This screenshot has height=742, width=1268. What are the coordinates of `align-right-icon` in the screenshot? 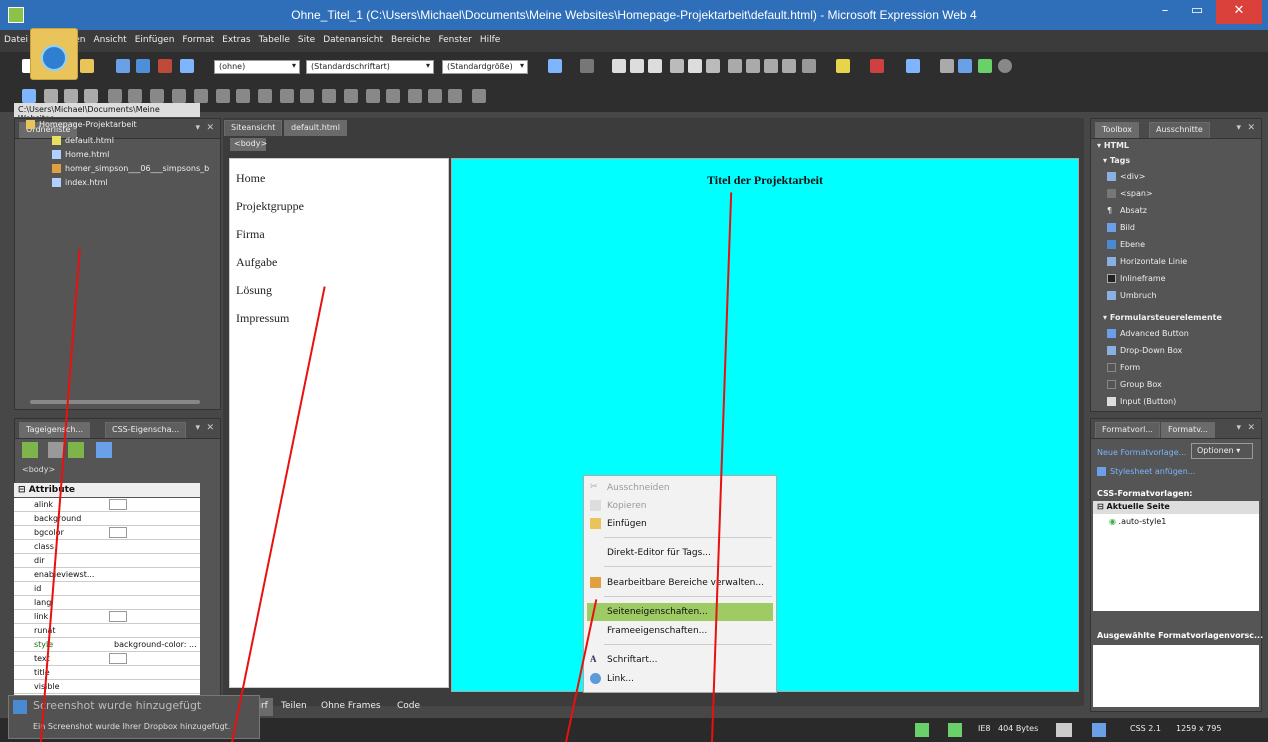 It's located at (713, 66).